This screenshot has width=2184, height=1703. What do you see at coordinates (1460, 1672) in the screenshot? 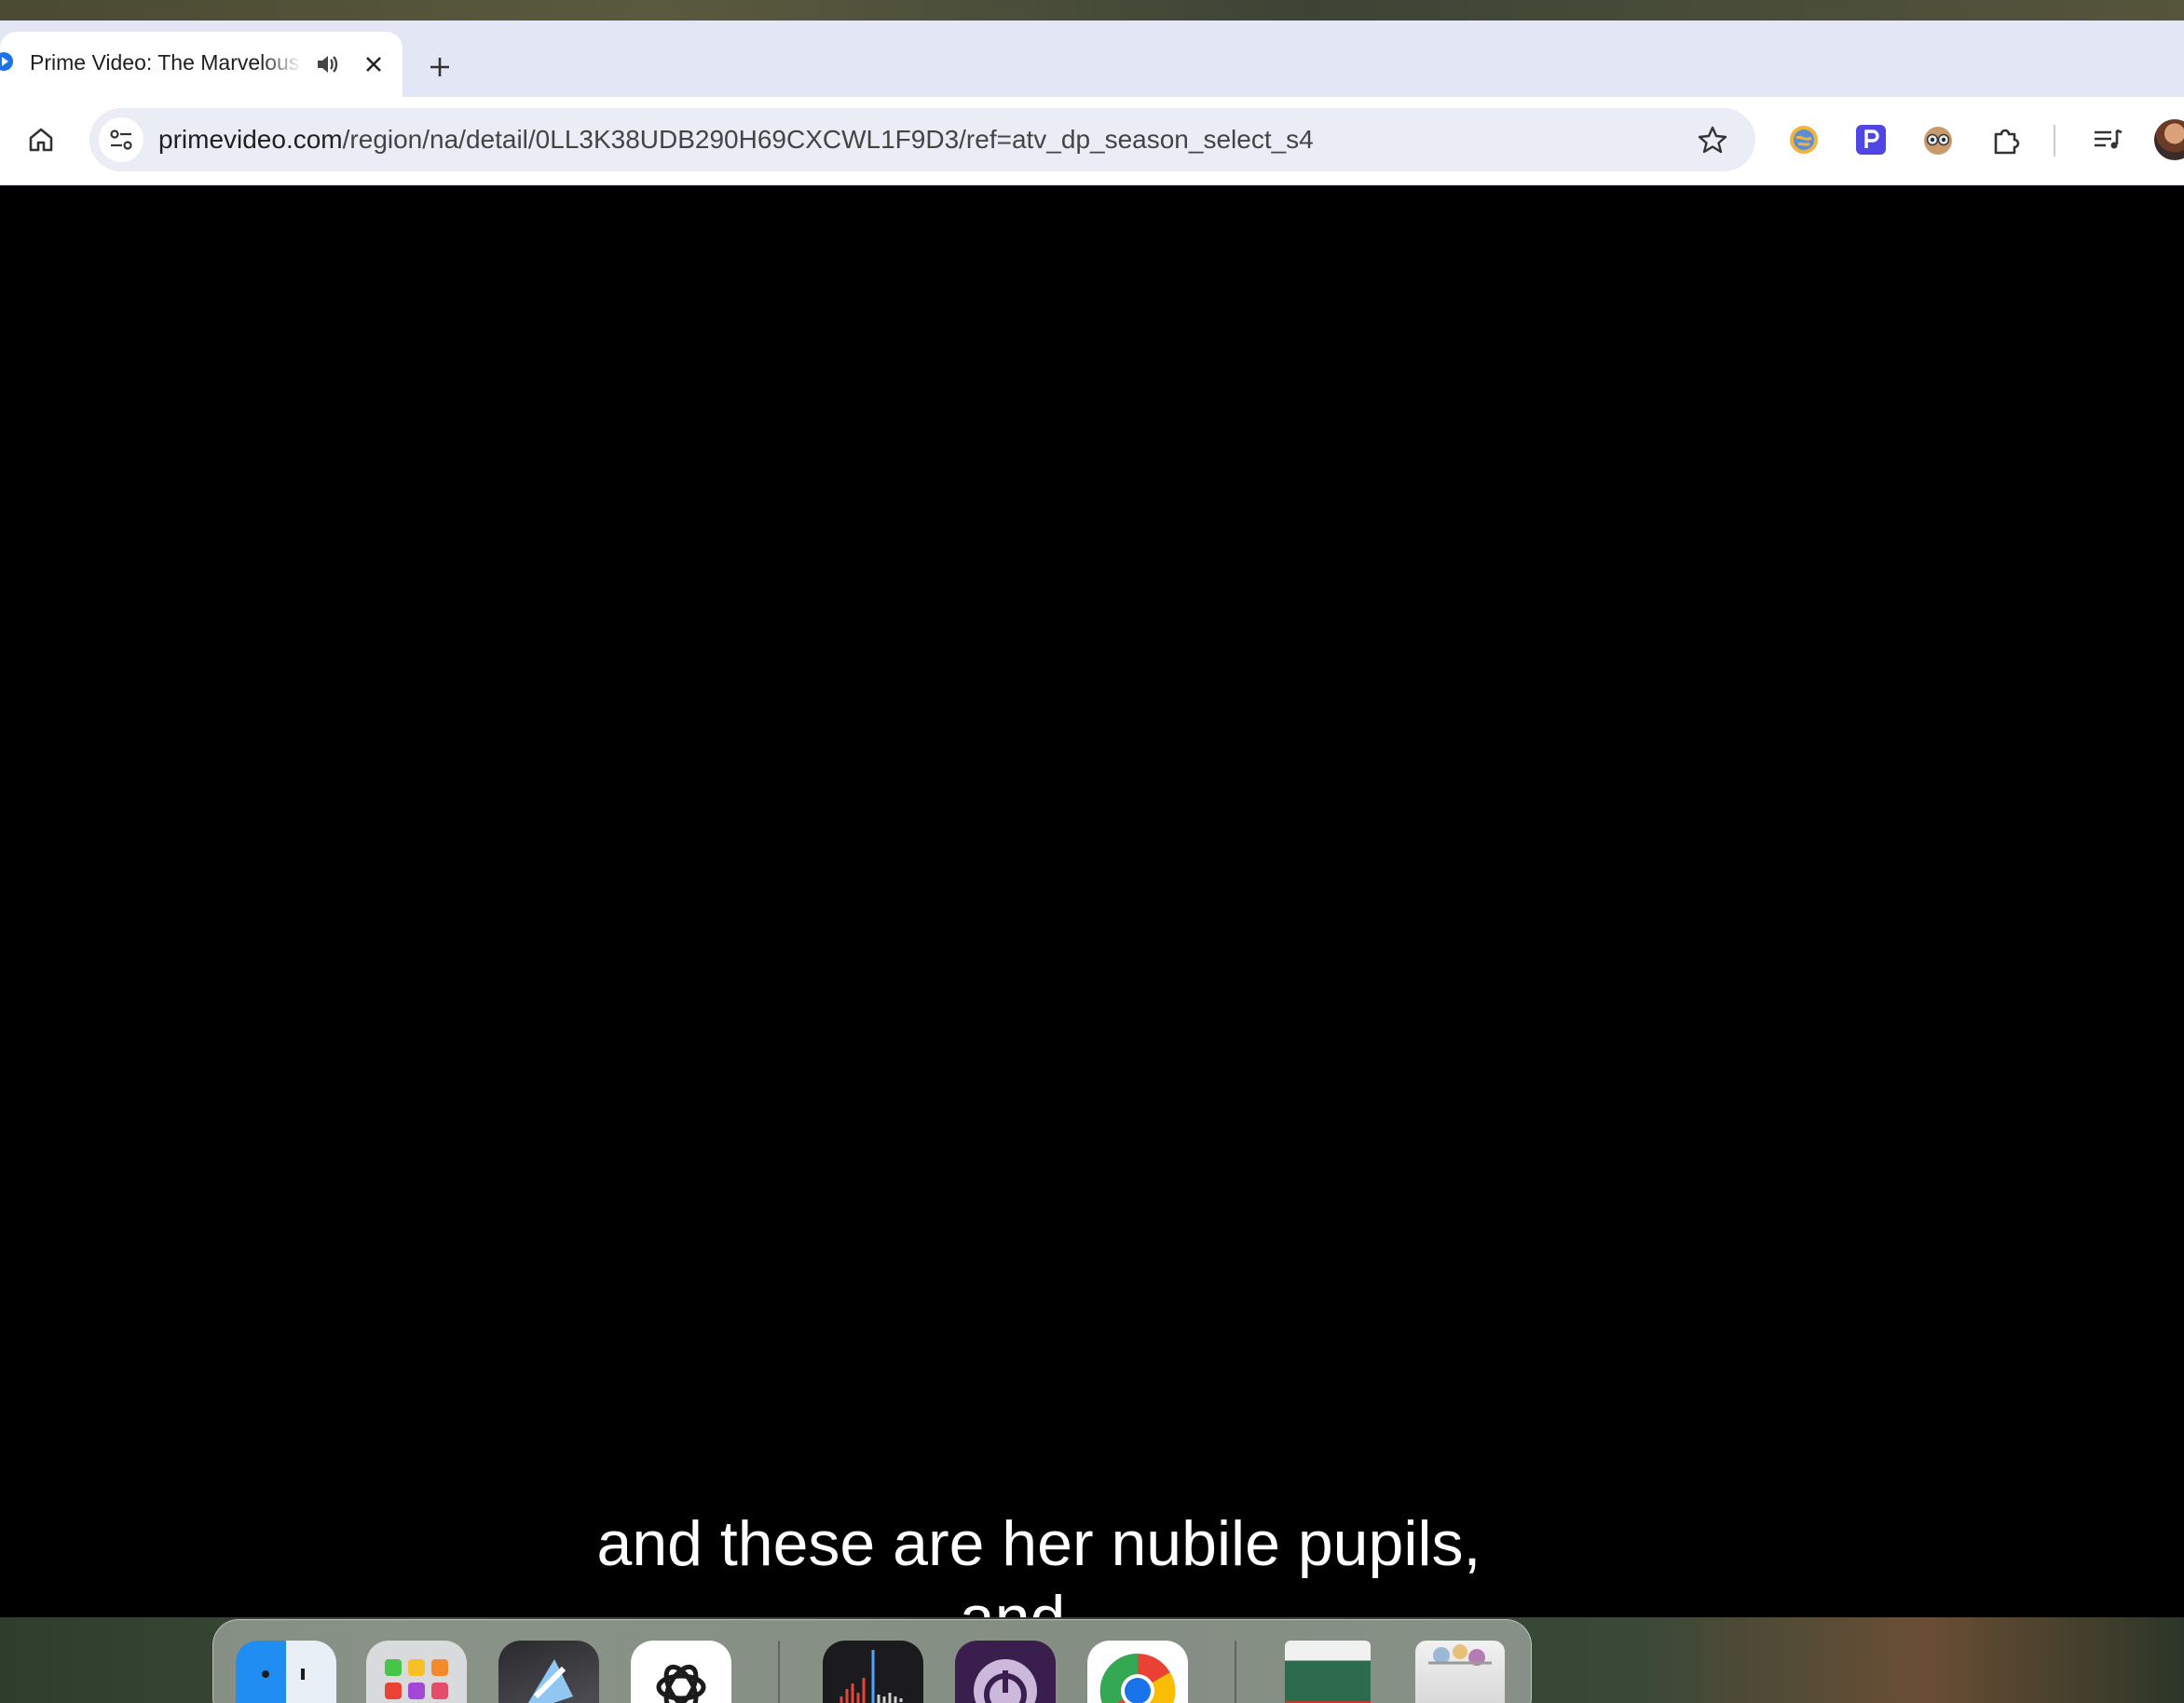
I see `trash-icon` at bounding box center [1460, 1672].